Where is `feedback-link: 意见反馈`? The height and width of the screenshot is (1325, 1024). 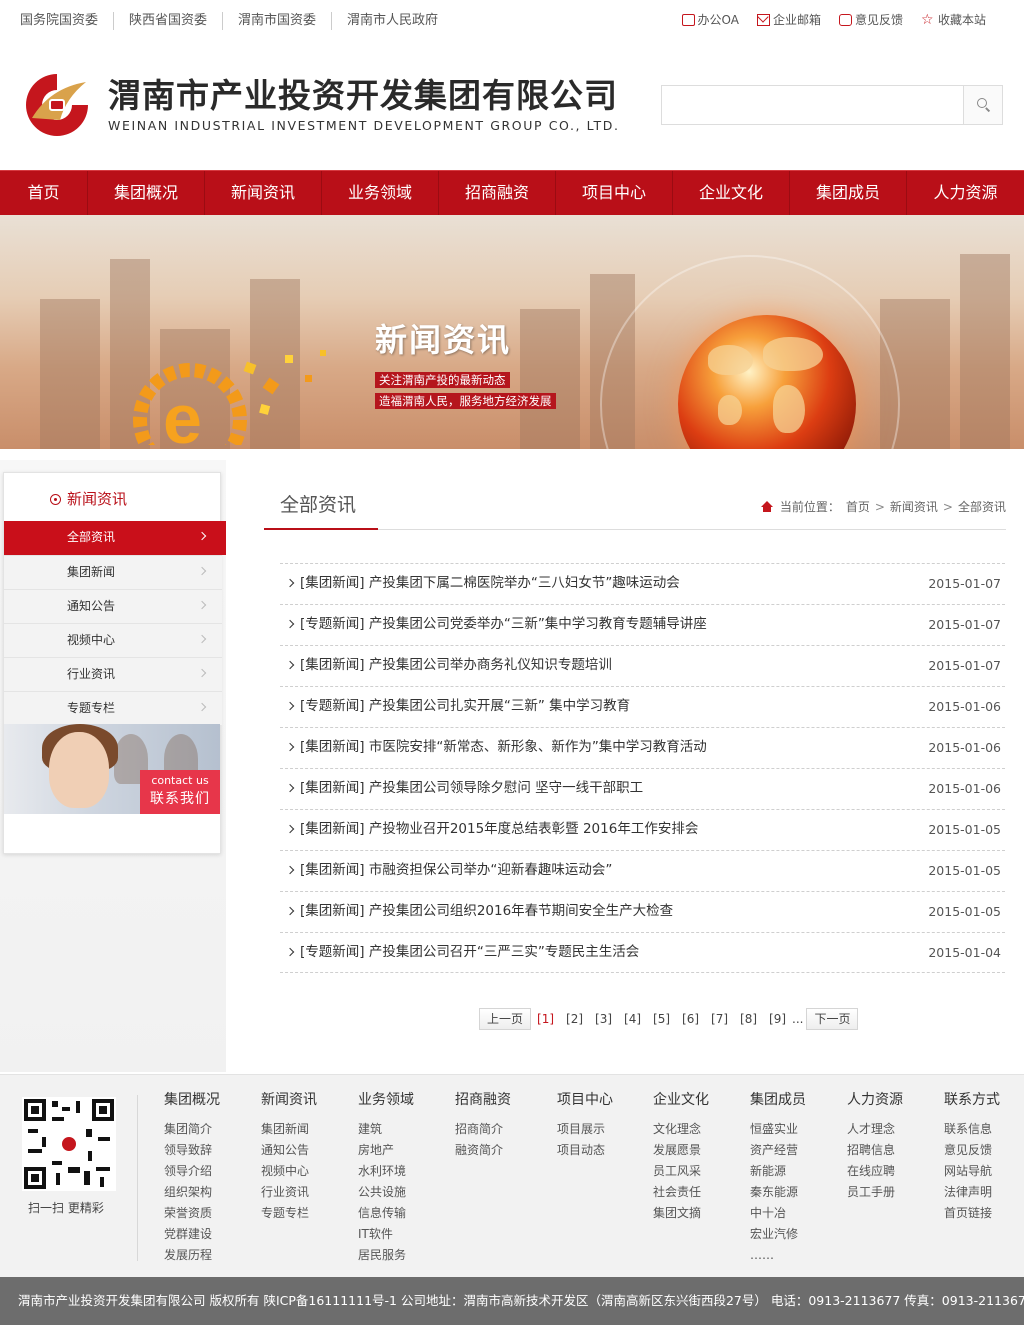
feedback-link: 意见反馈 is located at coordinates (870, 19).